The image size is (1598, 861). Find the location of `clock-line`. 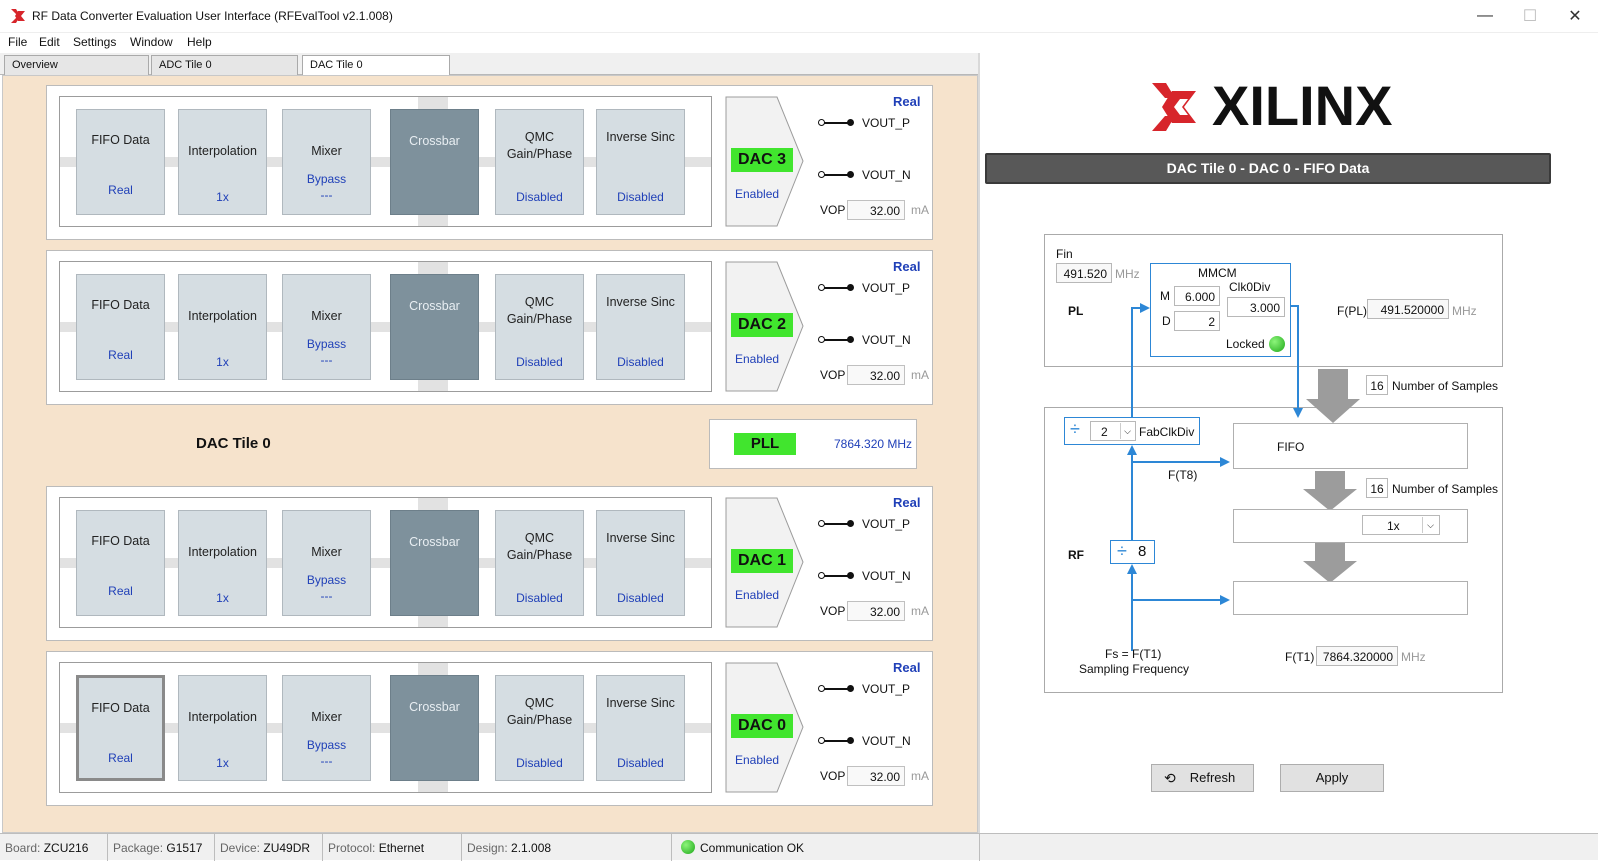

clock-line is located at coordinates (1132, 612).